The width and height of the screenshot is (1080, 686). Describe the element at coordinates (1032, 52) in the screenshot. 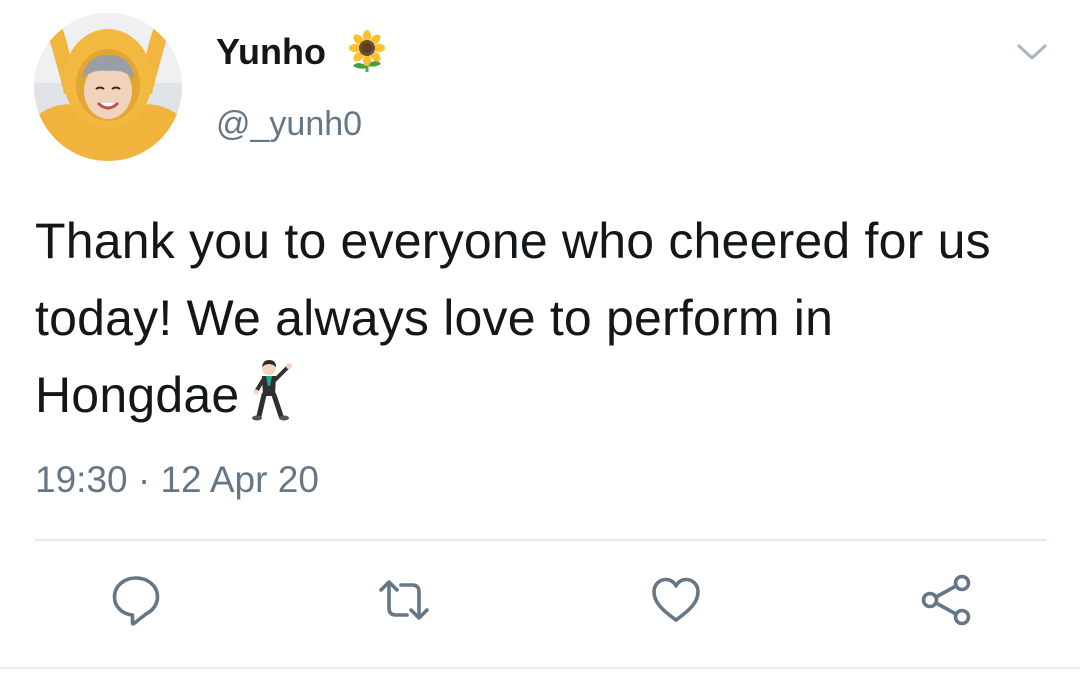

I see `chevron-down-icon` at that location.